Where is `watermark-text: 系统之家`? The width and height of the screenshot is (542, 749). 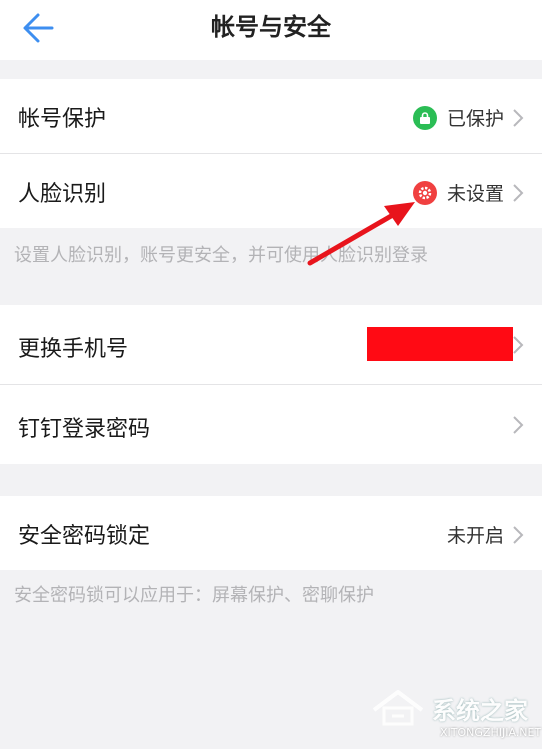
watermark-text: 系统之家 is located at coordinates (480, 710).